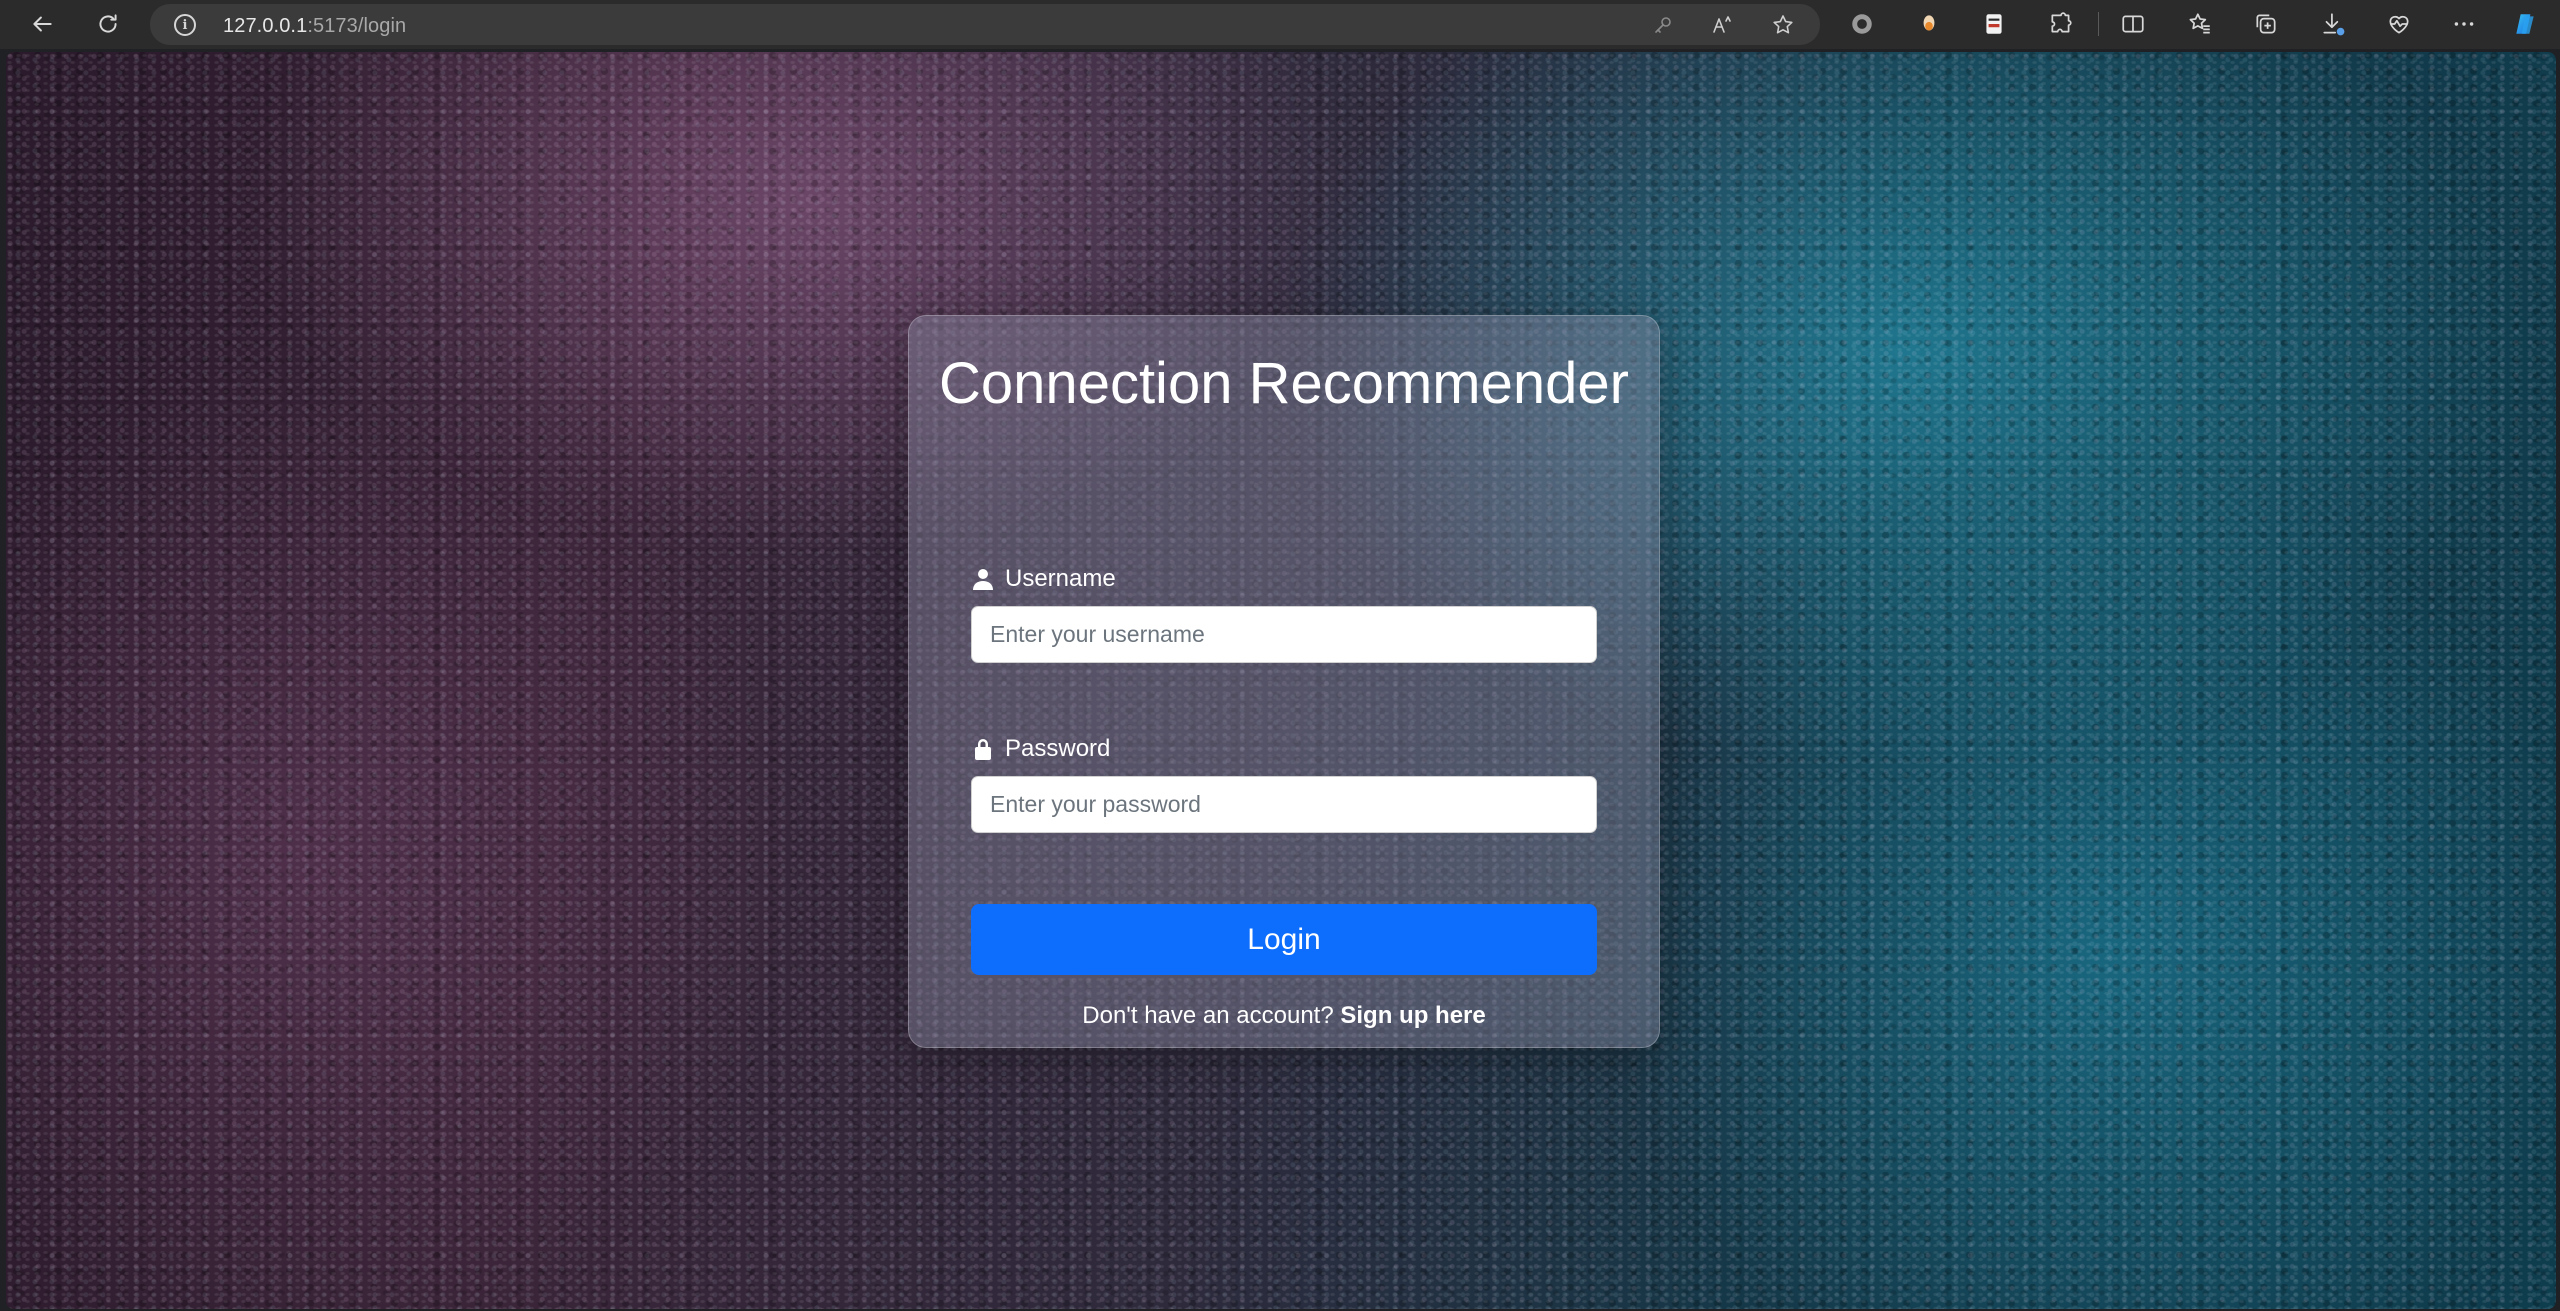  I want to click on info-icon: i, so click(185, 25).